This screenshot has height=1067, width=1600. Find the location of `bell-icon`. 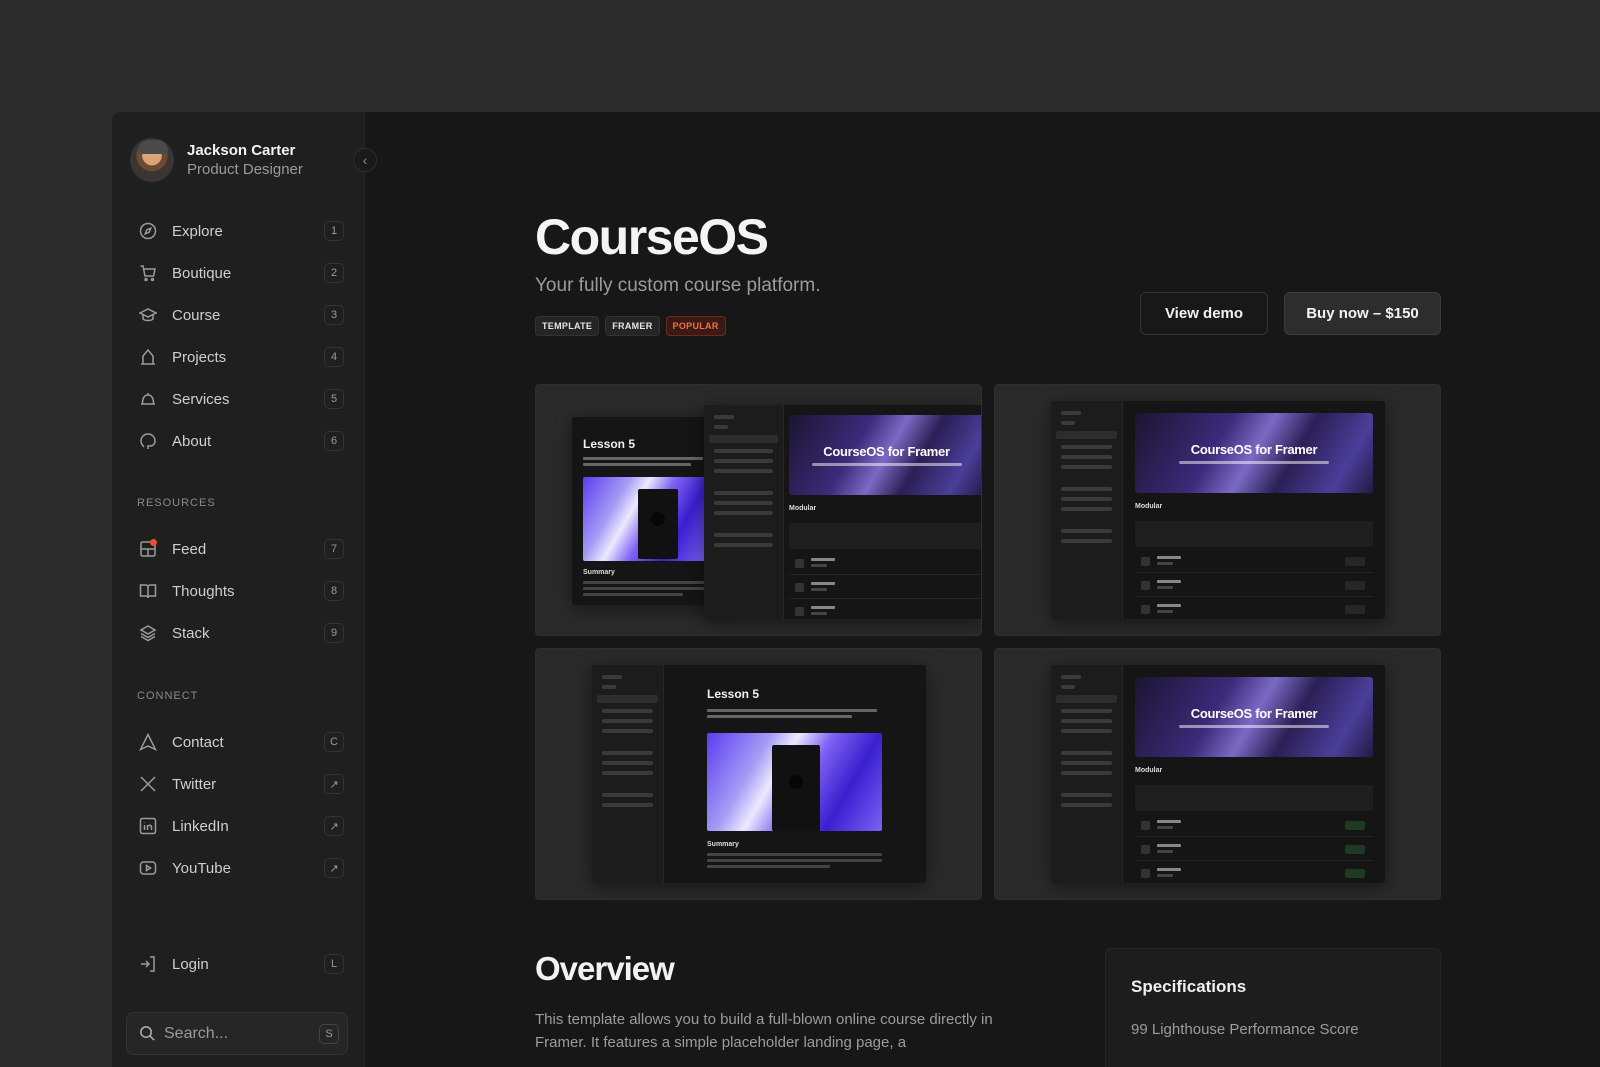

bell-icon is located at coordinates (148, 399).